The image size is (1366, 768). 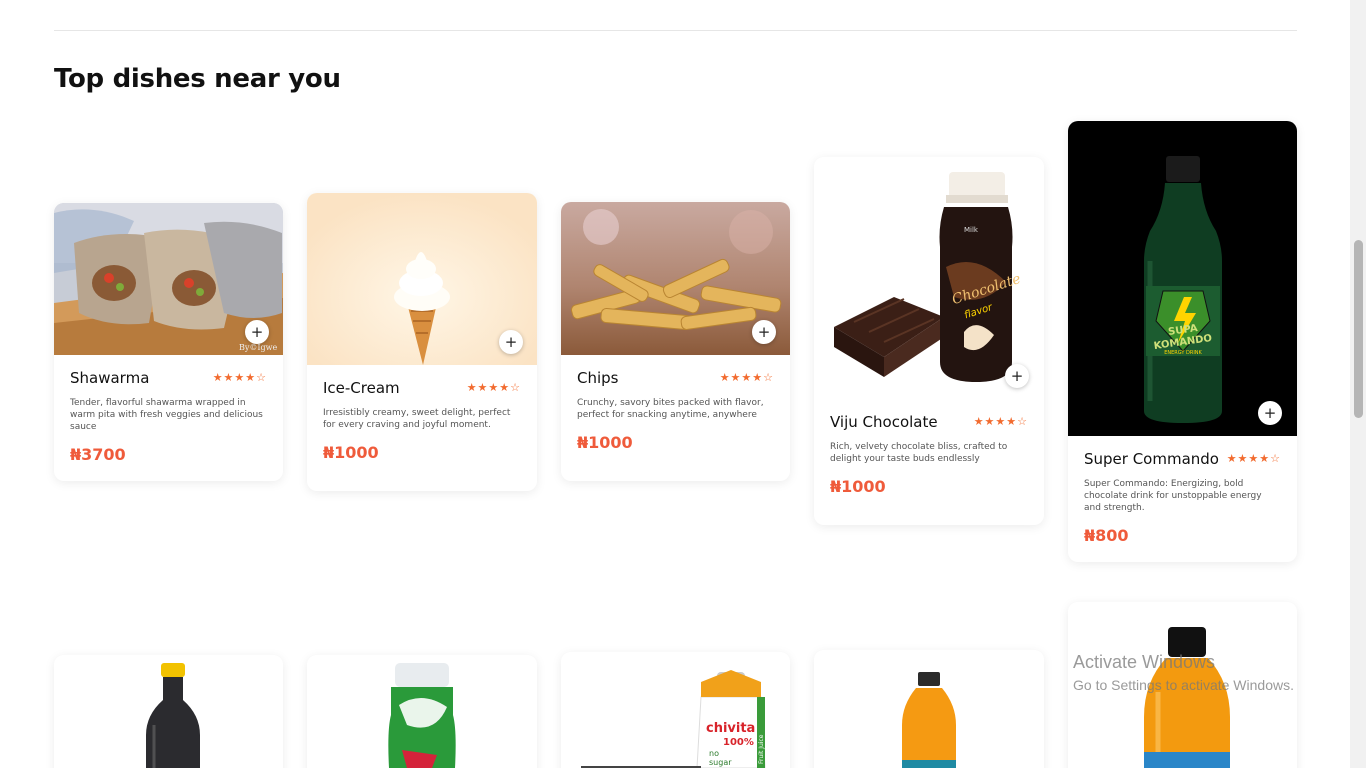 I want to click on shawarma-image: By©Igwe +, so click(x=168, y=279).